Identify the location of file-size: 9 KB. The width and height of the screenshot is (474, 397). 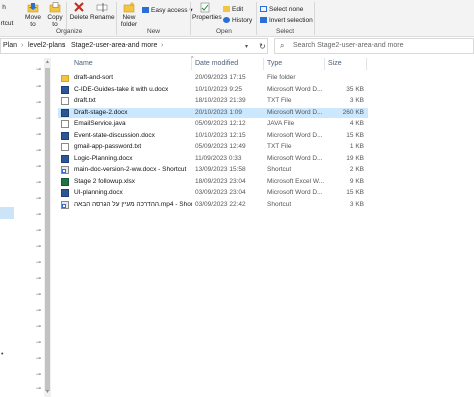
(356, 181).